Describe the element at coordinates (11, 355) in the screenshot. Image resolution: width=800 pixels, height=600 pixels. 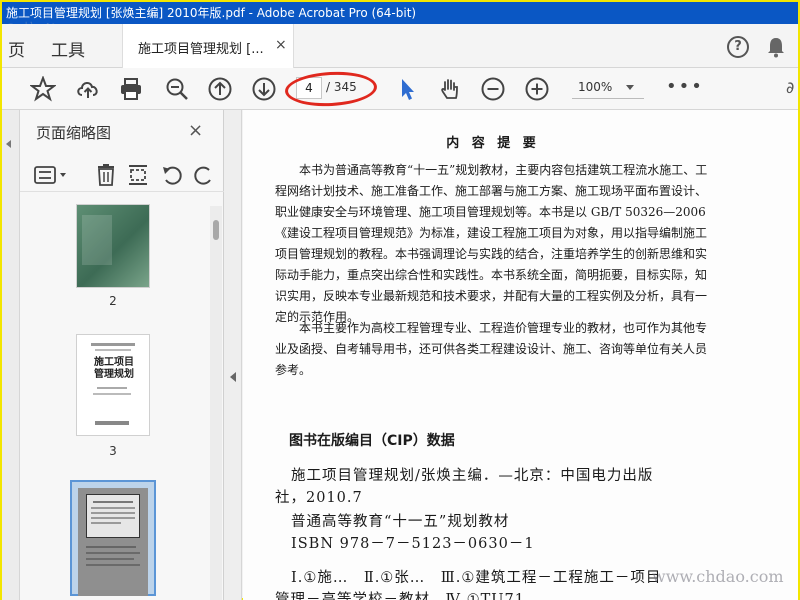
I see `navigation-strip` at that location.